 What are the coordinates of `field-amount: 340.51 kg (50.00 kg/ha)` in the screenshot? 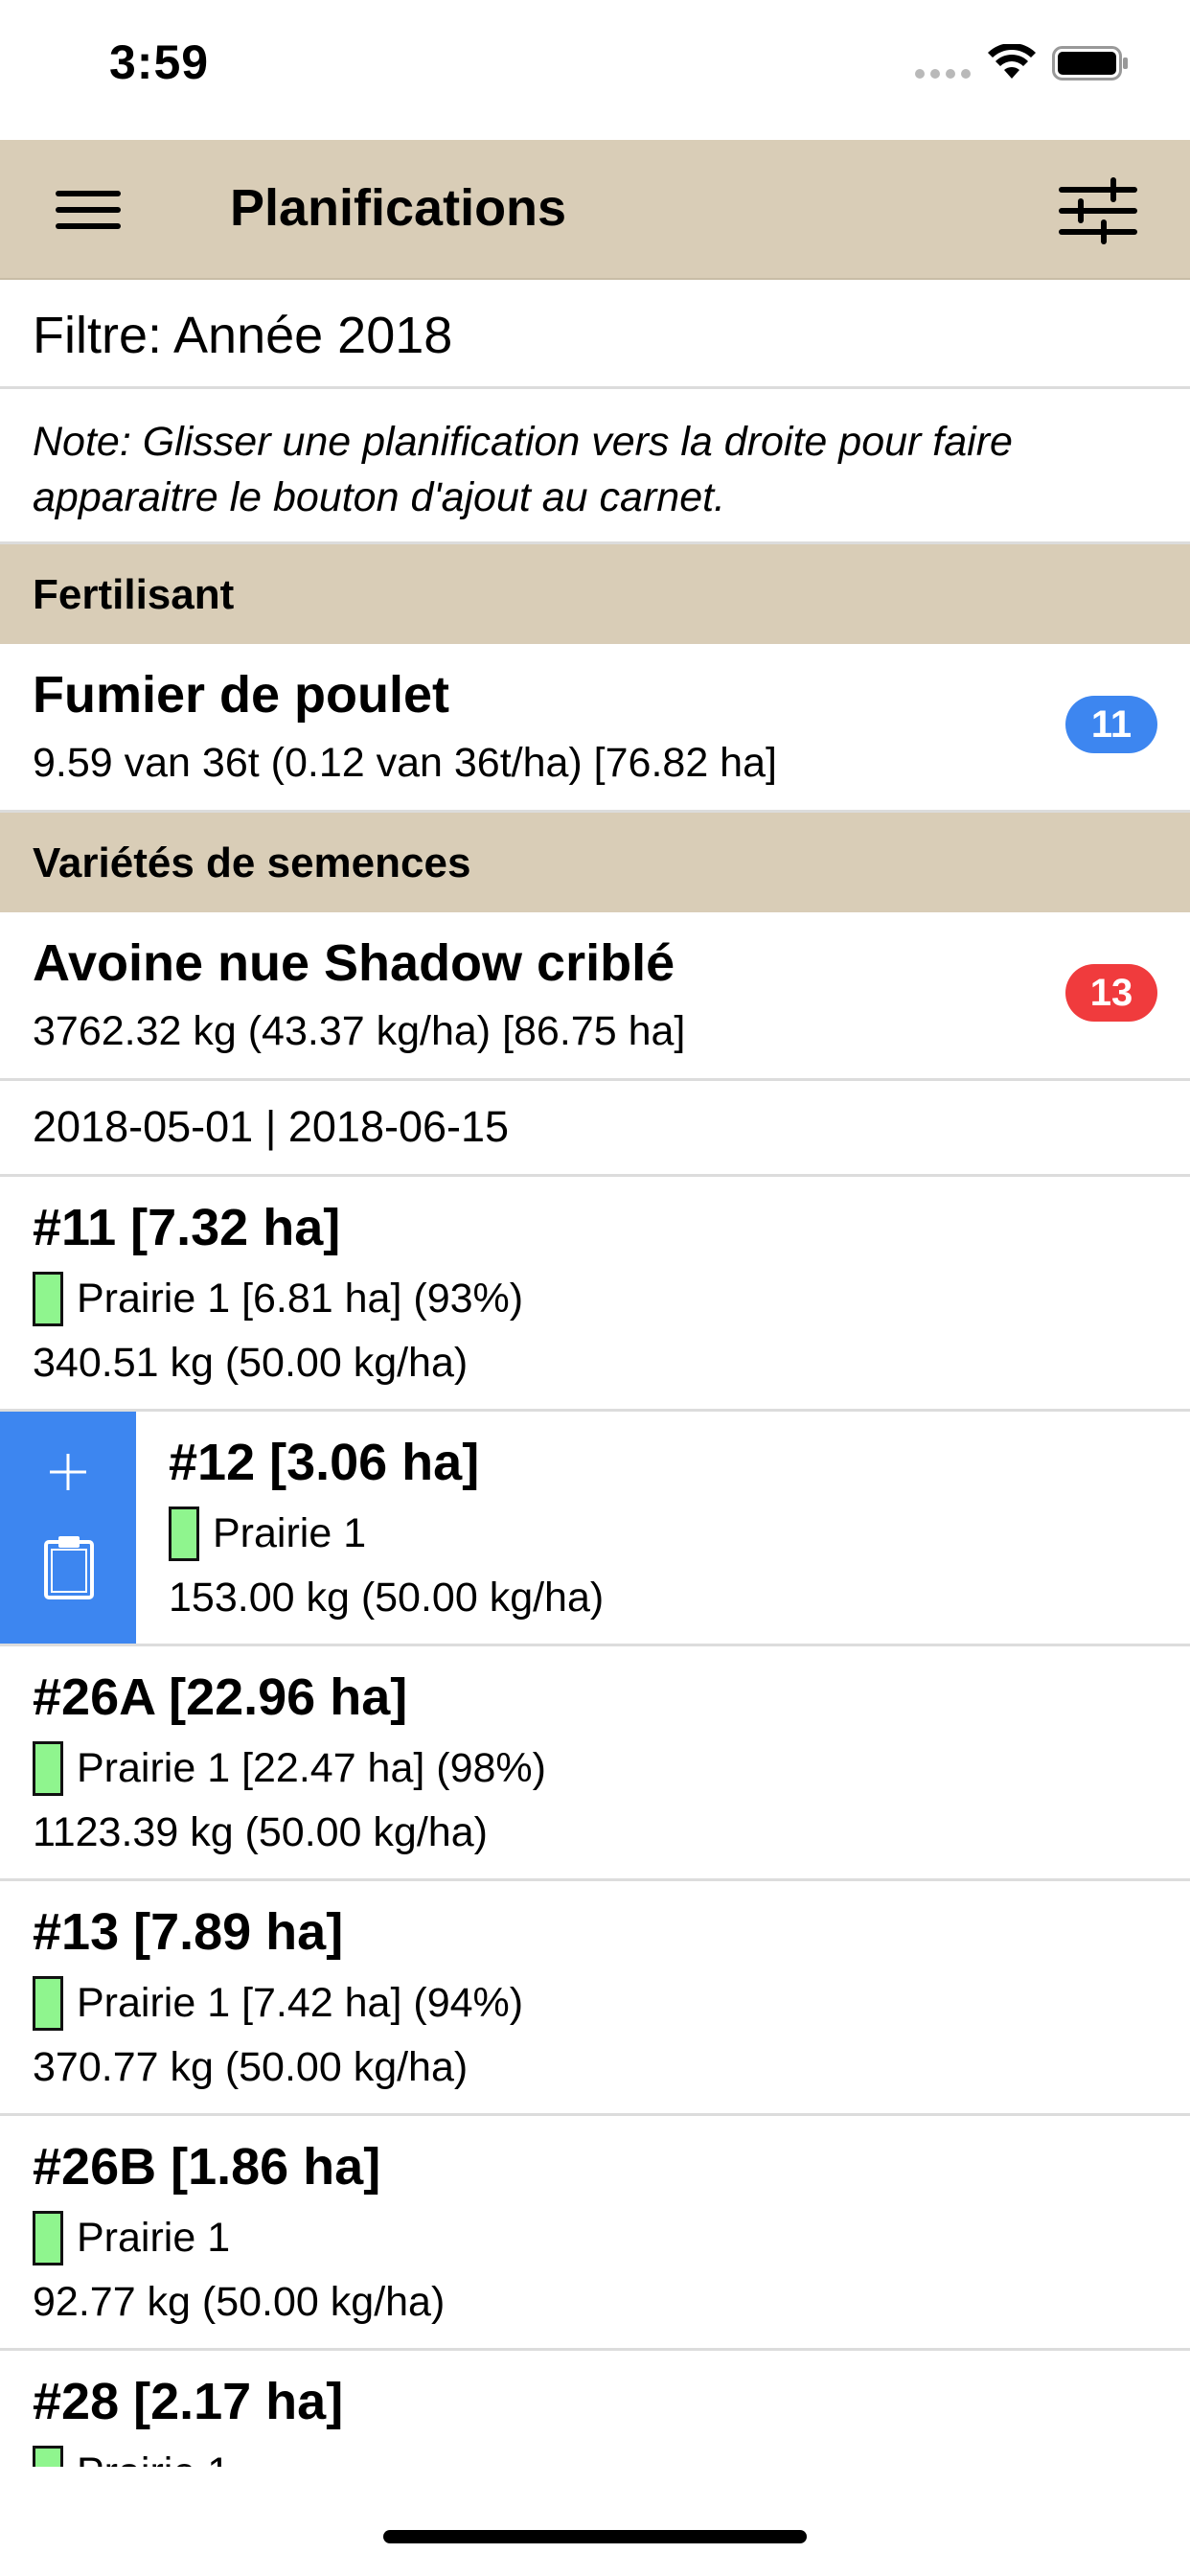 It's located at (251, 1363).